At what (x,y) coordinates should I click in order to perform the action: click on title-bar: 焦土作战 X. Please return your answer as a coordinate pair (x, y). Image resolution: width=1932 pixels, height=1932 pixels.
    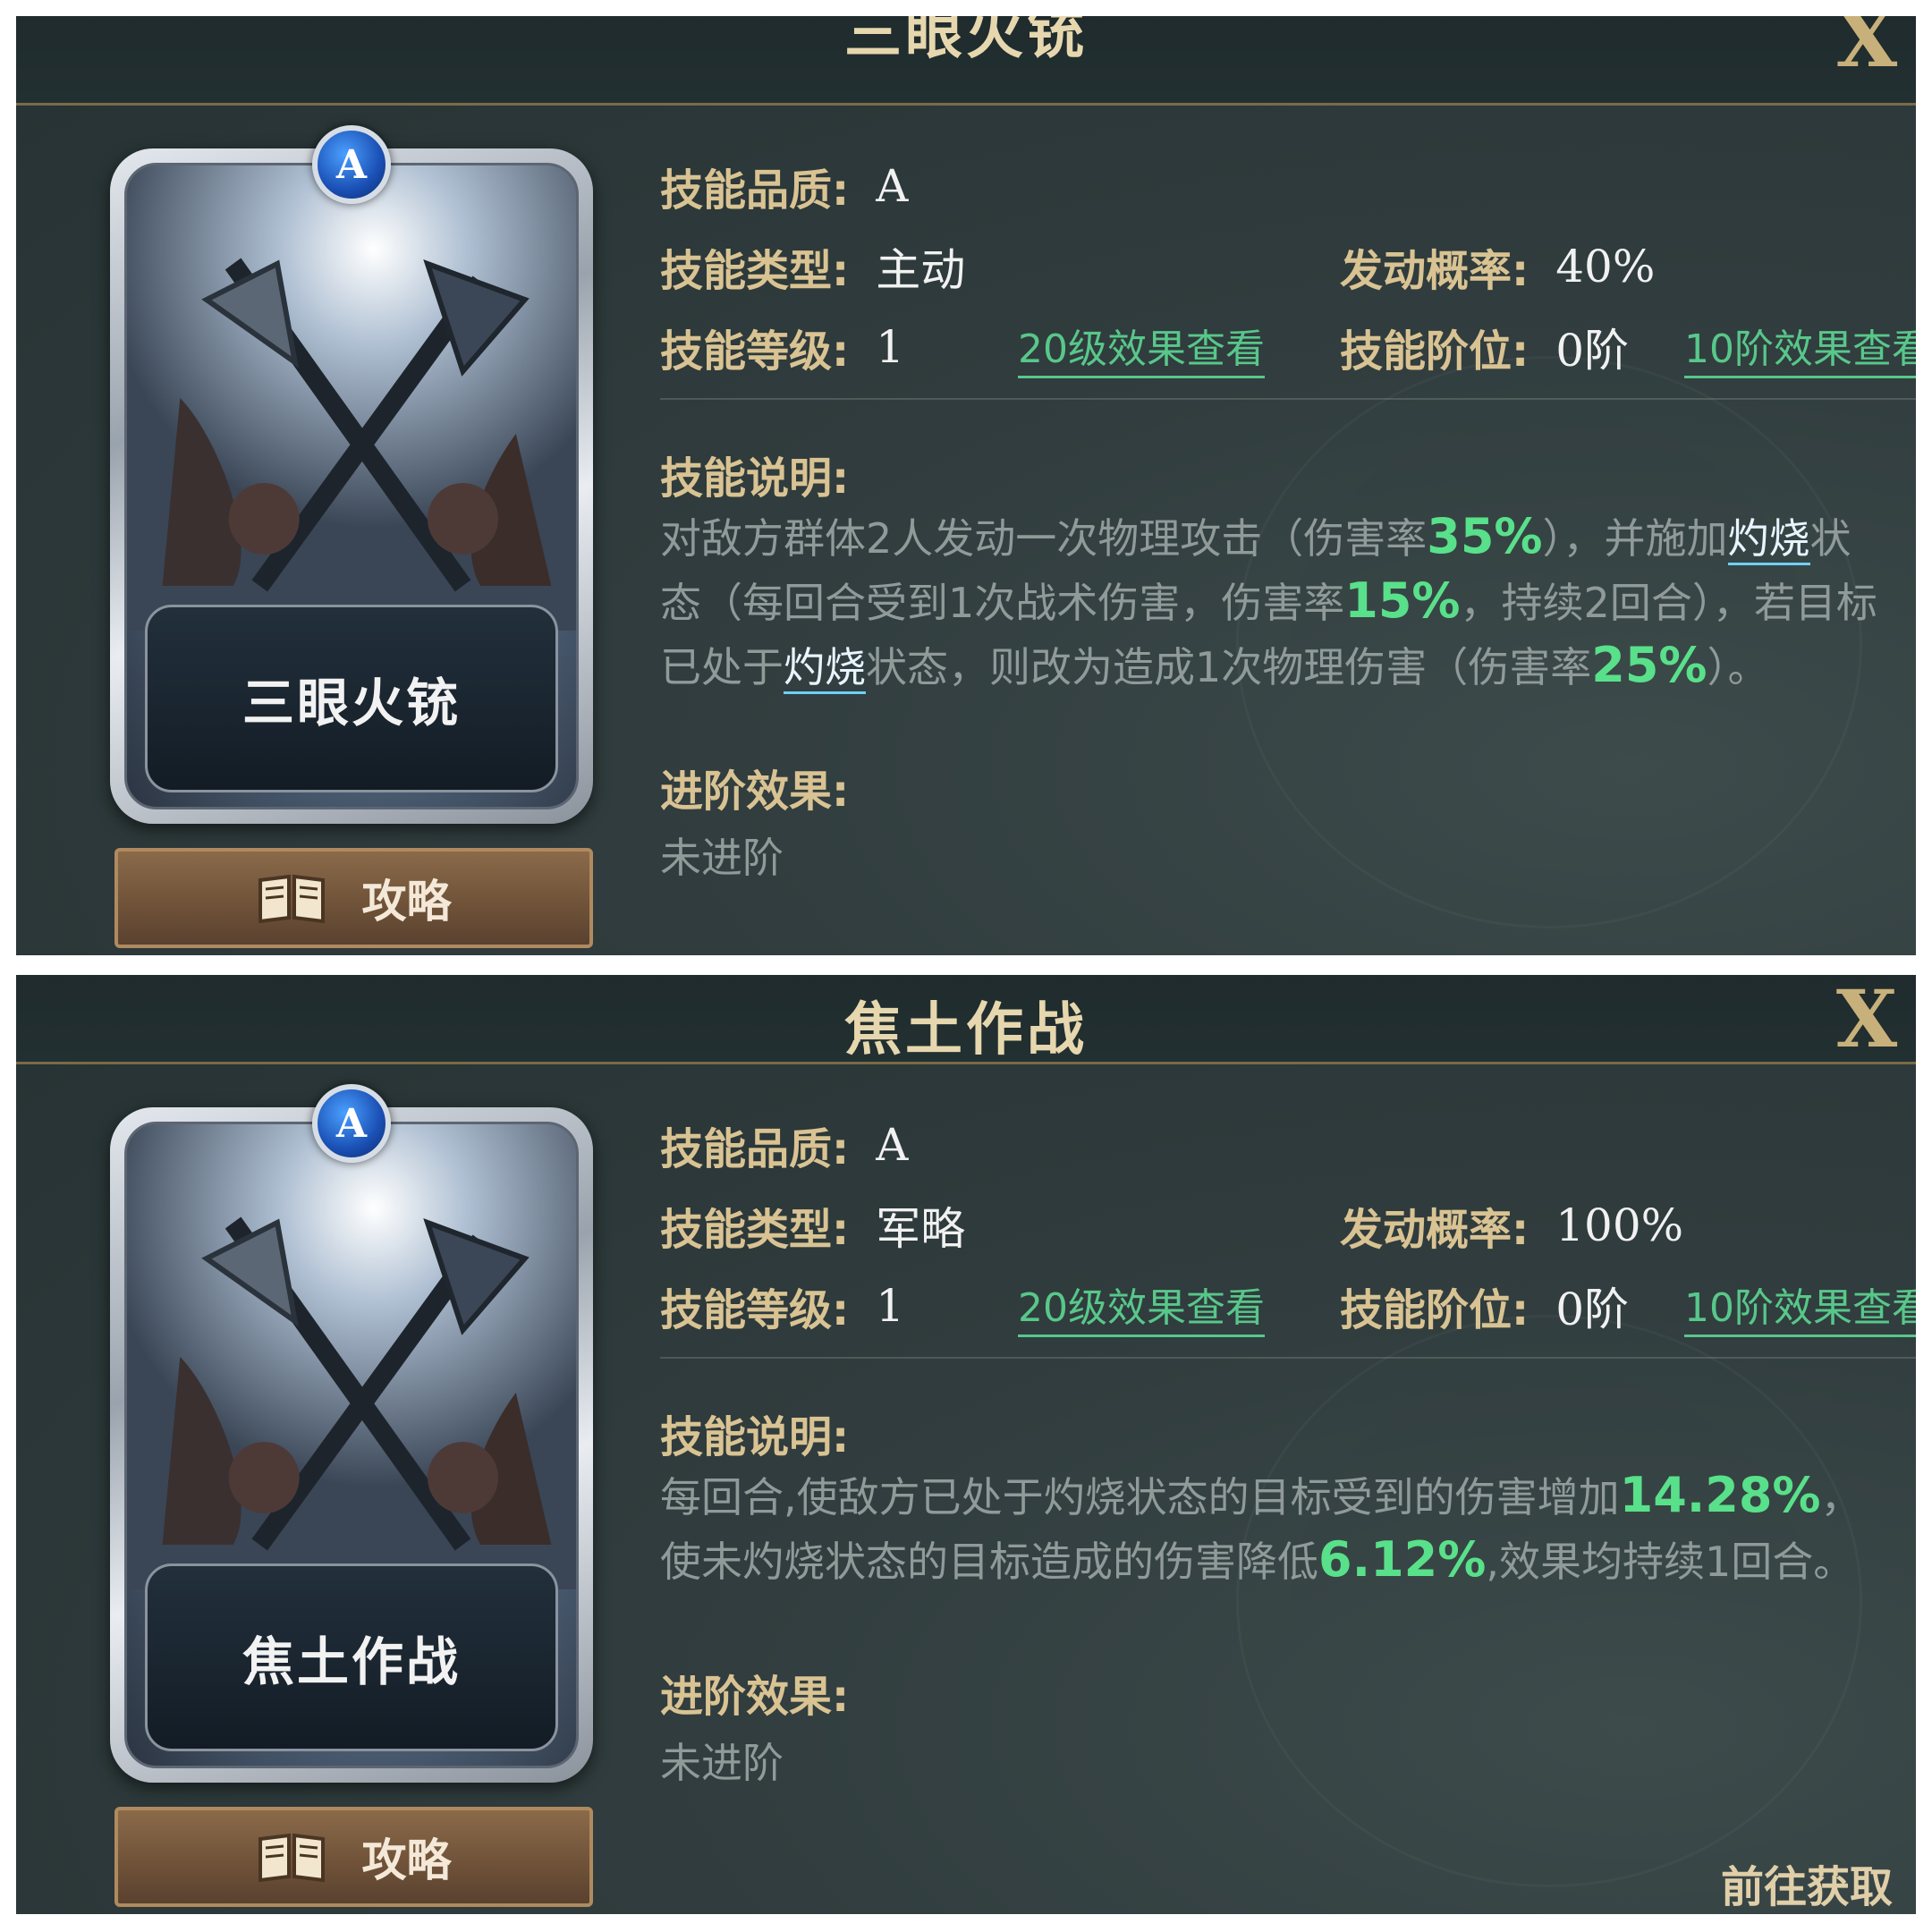
    Looking at the image, I should click on (966, 1019).